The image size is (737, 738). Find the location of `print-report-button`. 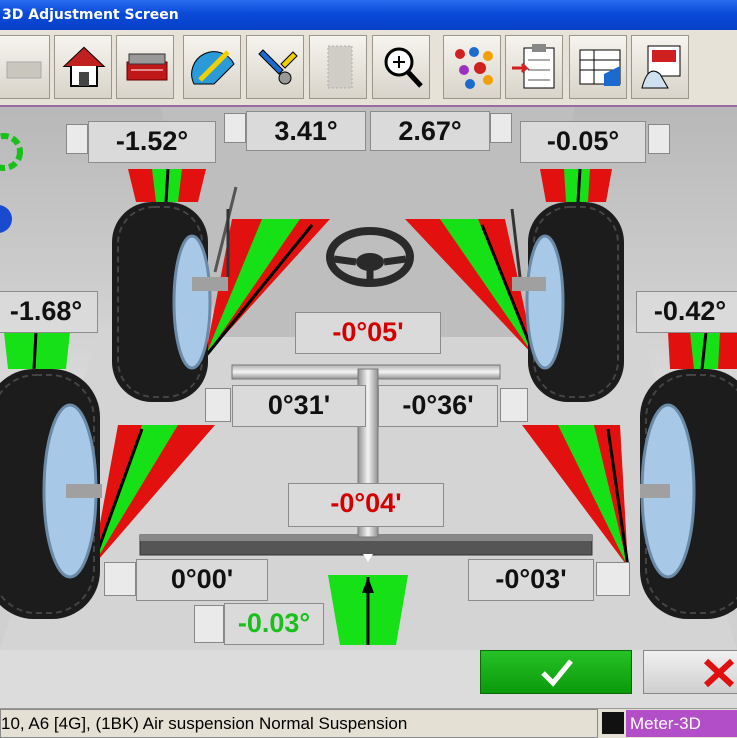

print-report-button is located at coordinates (660, 67).